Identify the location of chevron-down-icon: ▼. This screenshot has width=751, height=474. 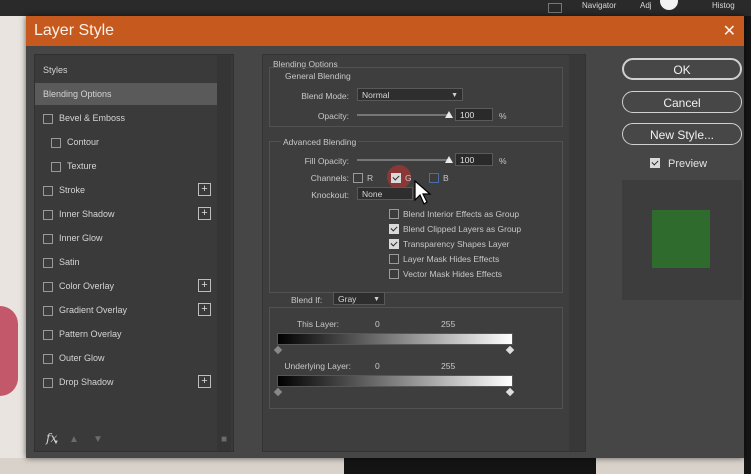
(454, 95).